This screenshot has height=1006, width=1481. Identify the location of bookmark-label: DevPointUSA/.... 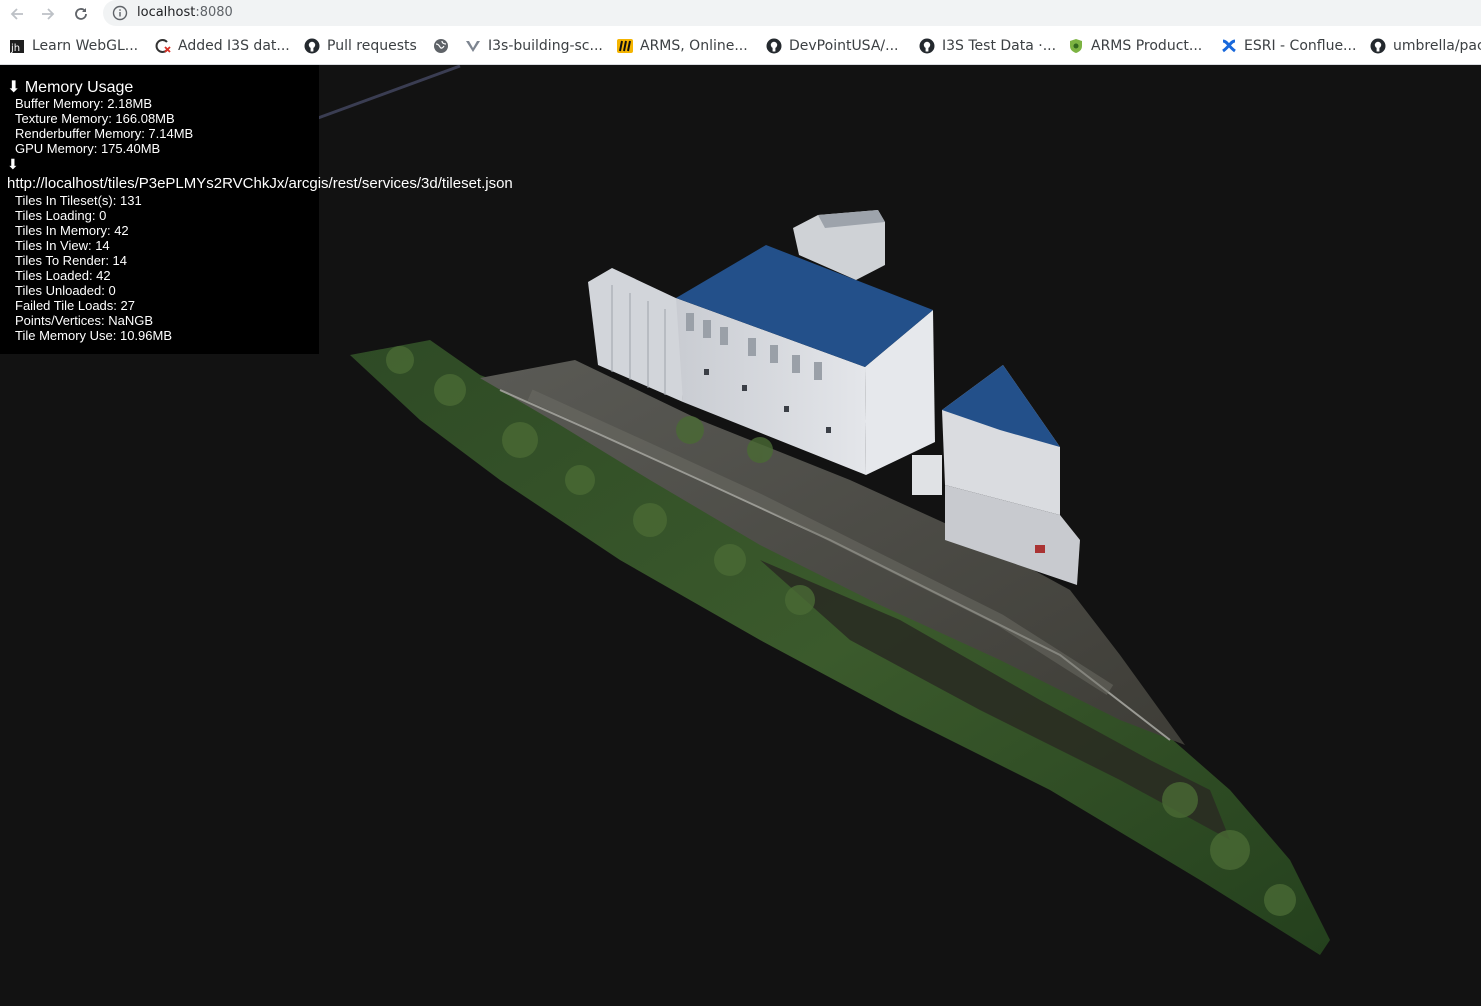
(844, 46).